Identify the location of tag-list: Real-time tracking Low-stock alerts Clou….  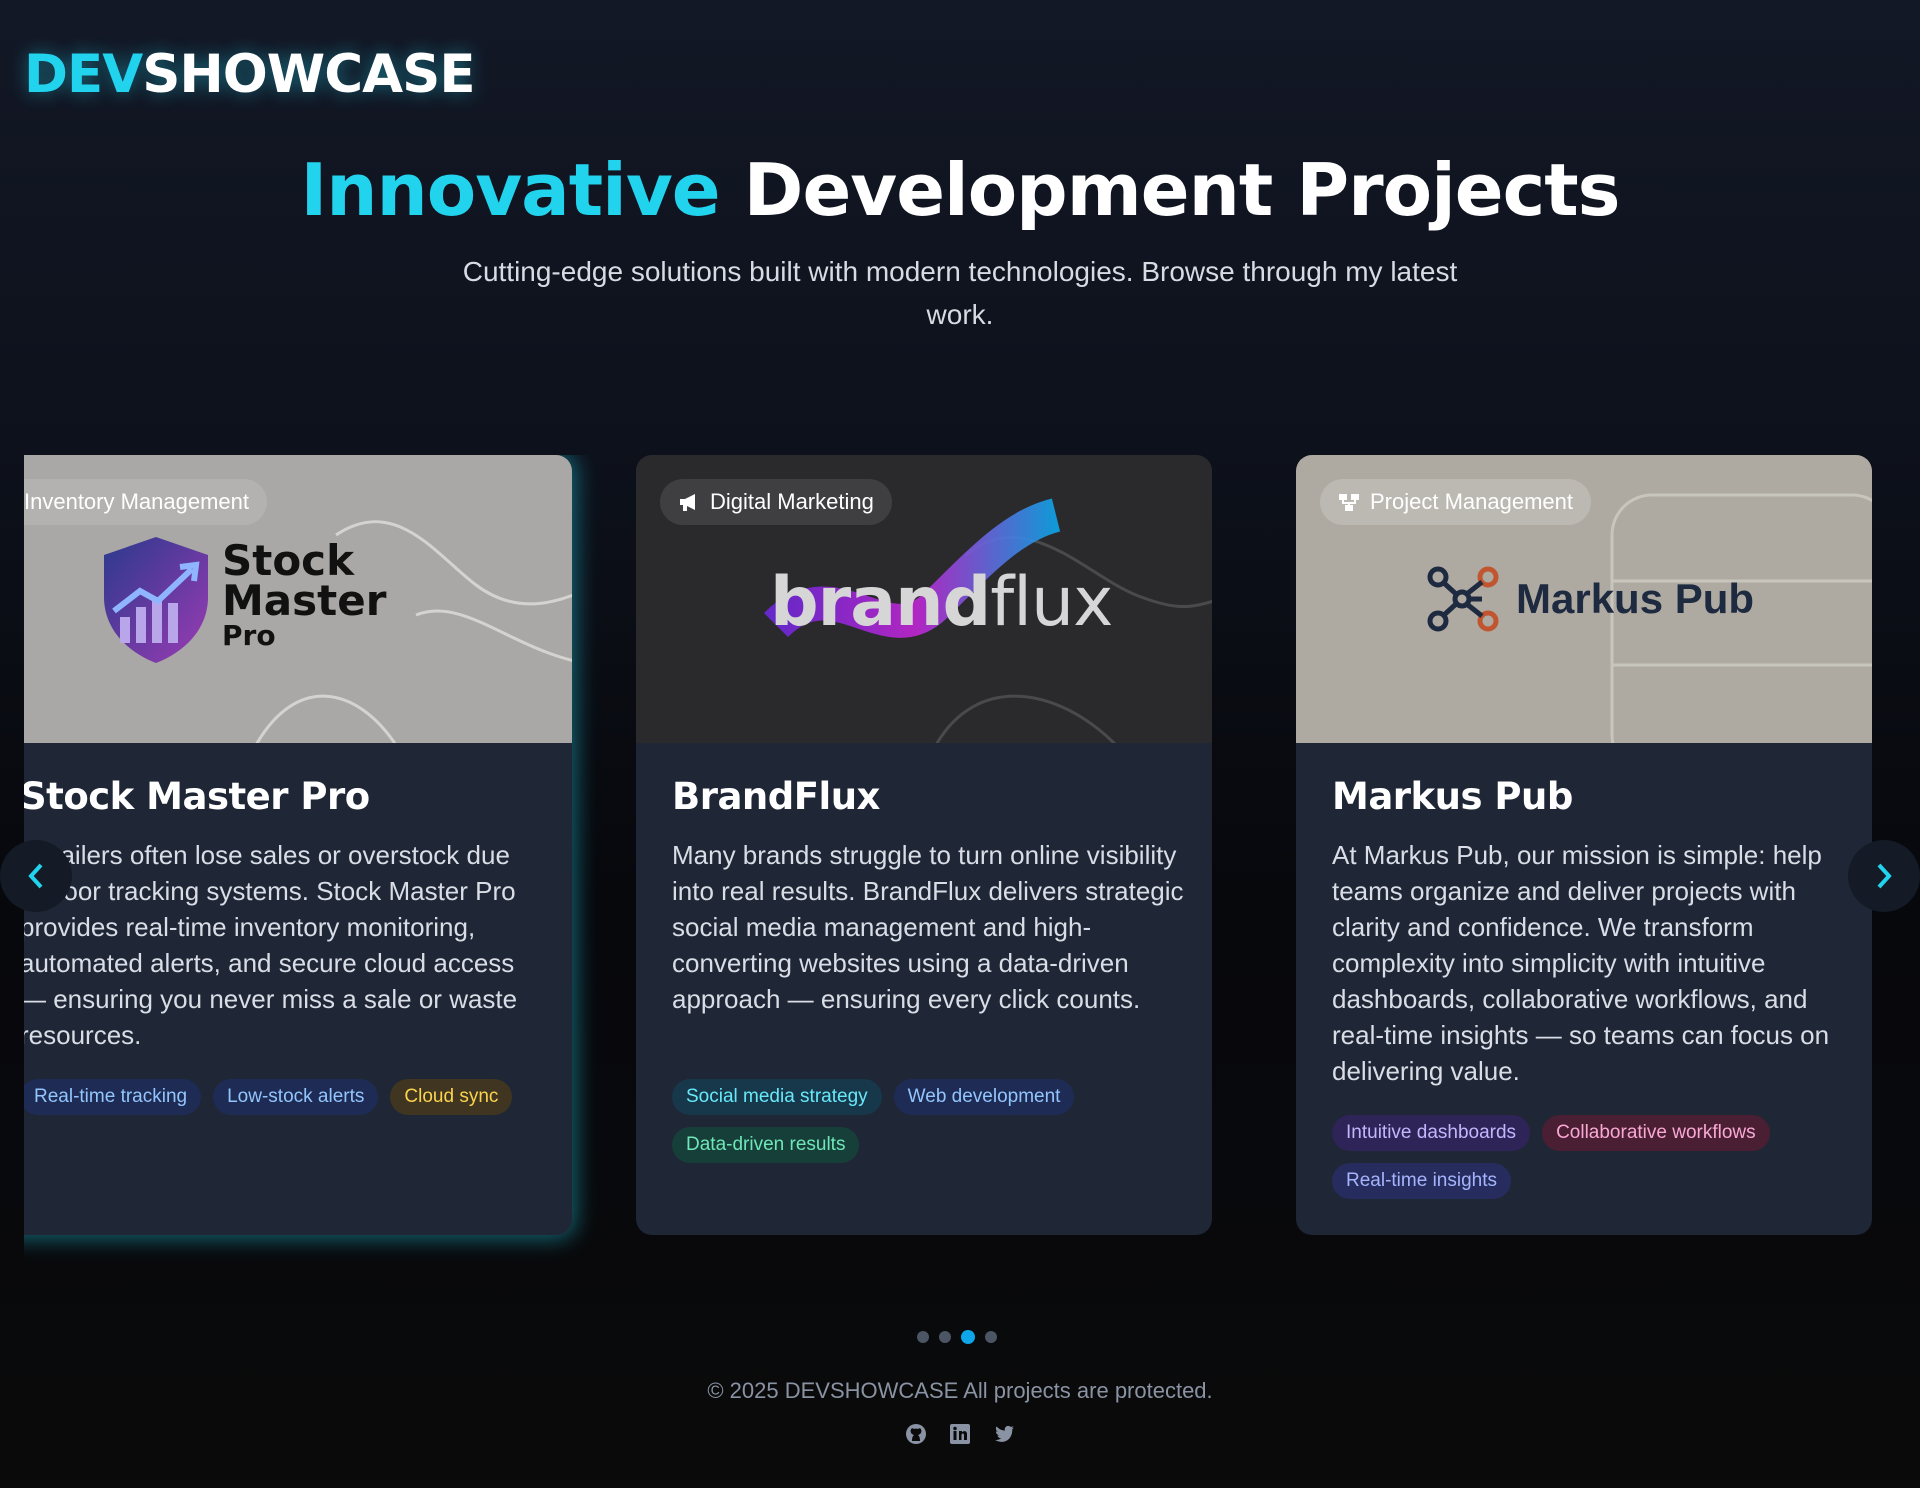
(282, 1097).